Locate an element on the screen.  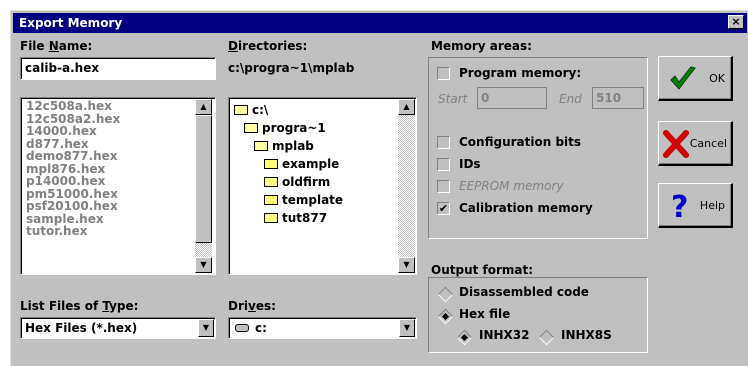
configuration-bits-checkbox is located at coordinates (443, 142).